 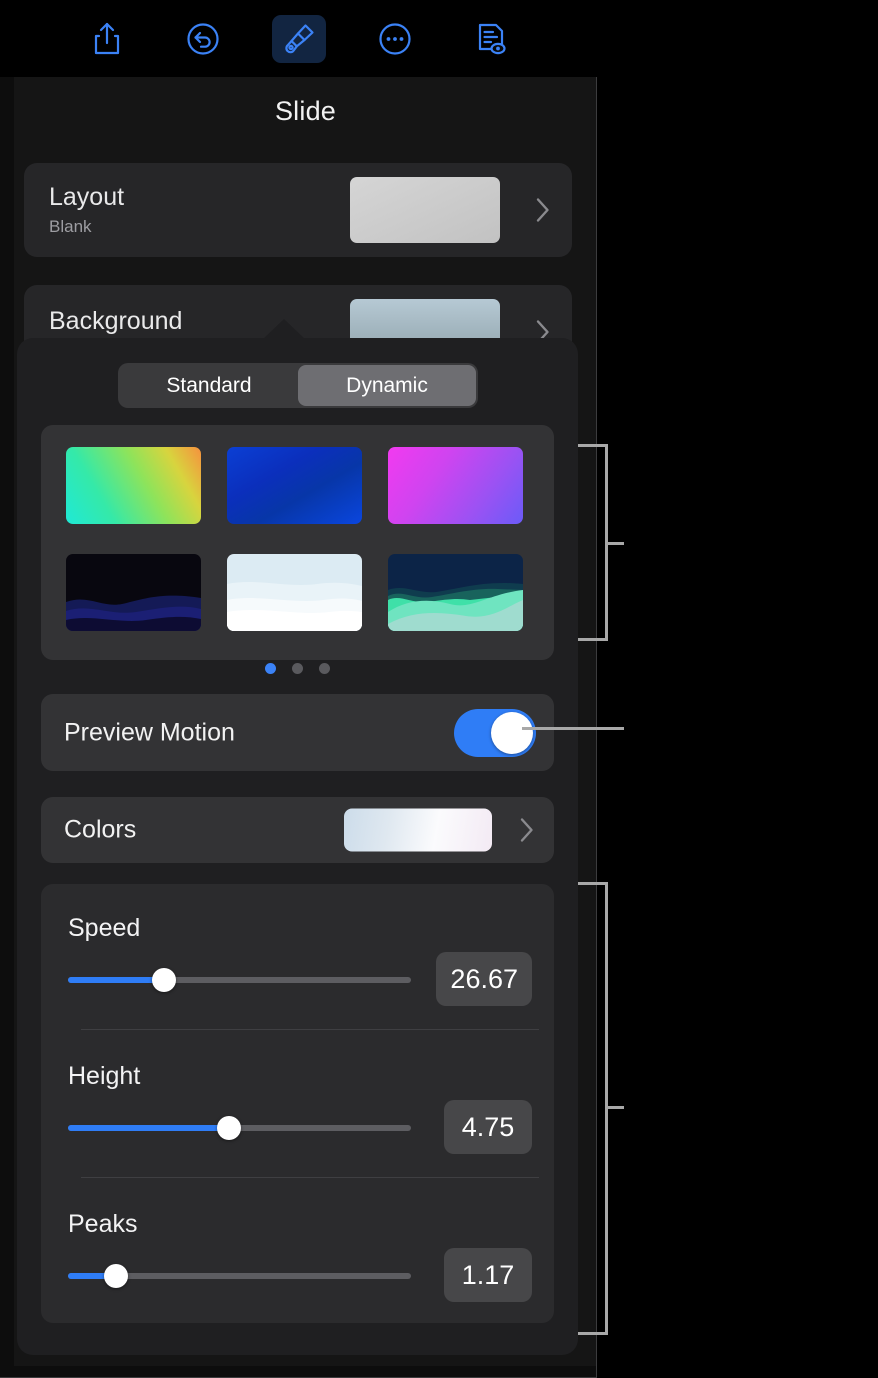 What do you see at coordinates (425, 210) in the screenshot?
I see `layout-thumbnail` at bounding box center [425, 210].